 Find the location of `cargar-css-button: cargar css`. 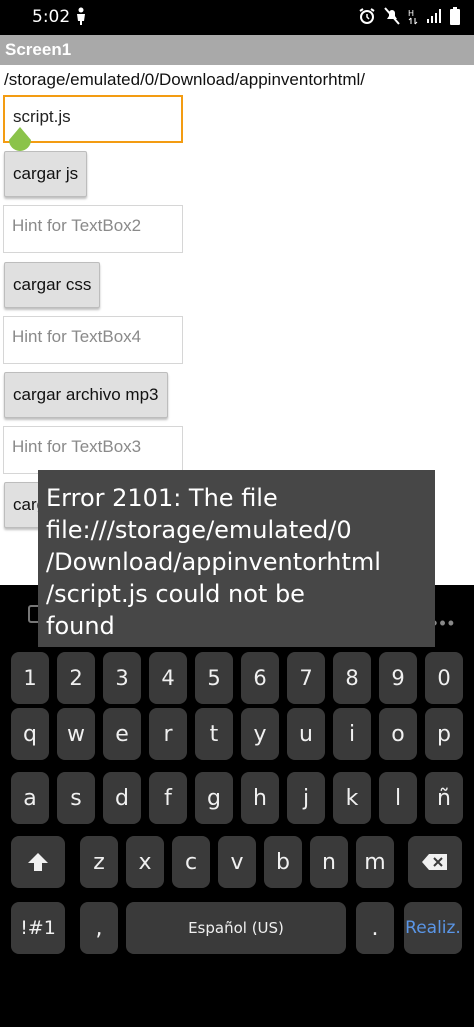

cargar-css-button: cargar css is located at coordinates (52, 285).